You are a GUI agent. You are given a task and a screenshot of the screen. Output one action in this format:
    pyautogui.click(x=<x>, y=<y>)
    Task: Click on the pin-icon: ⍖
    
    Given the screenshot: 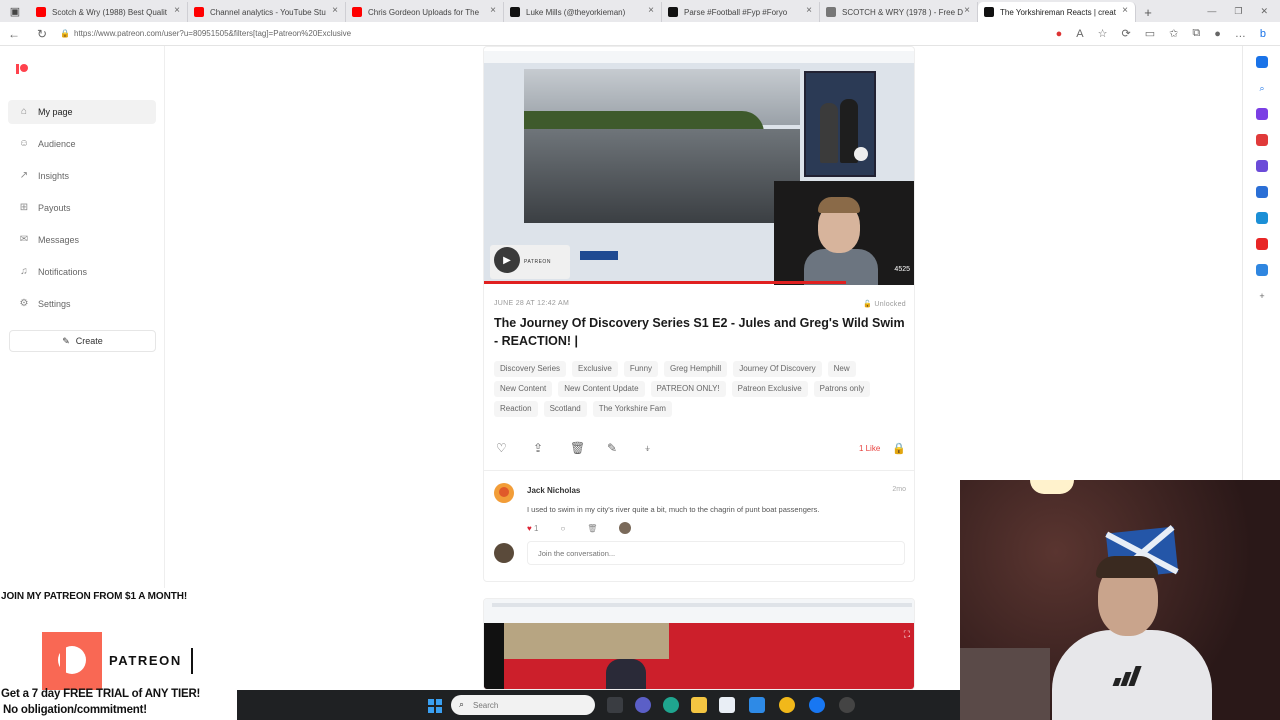 What is the action you would take?
    pyautogui.click(x=662, y=448)
    